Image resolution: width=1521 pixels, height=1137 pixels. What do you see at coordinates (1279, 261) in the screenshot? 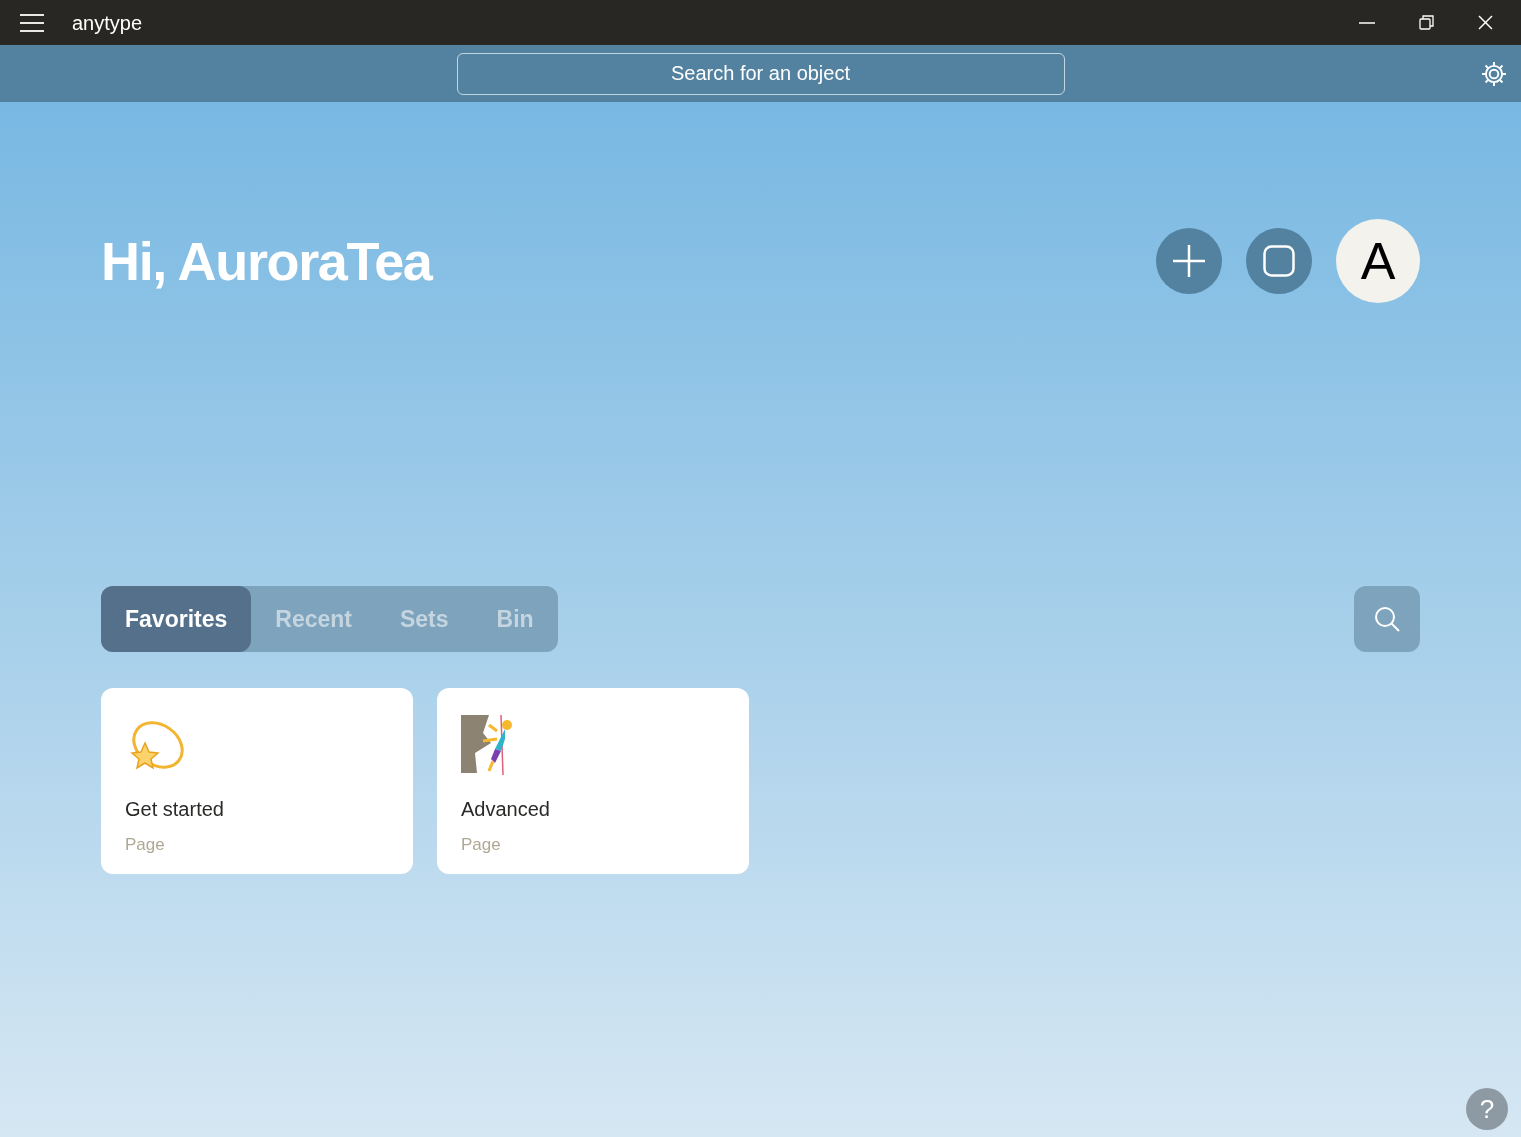
I see `square-icon` at bounding box center [1279, 261].